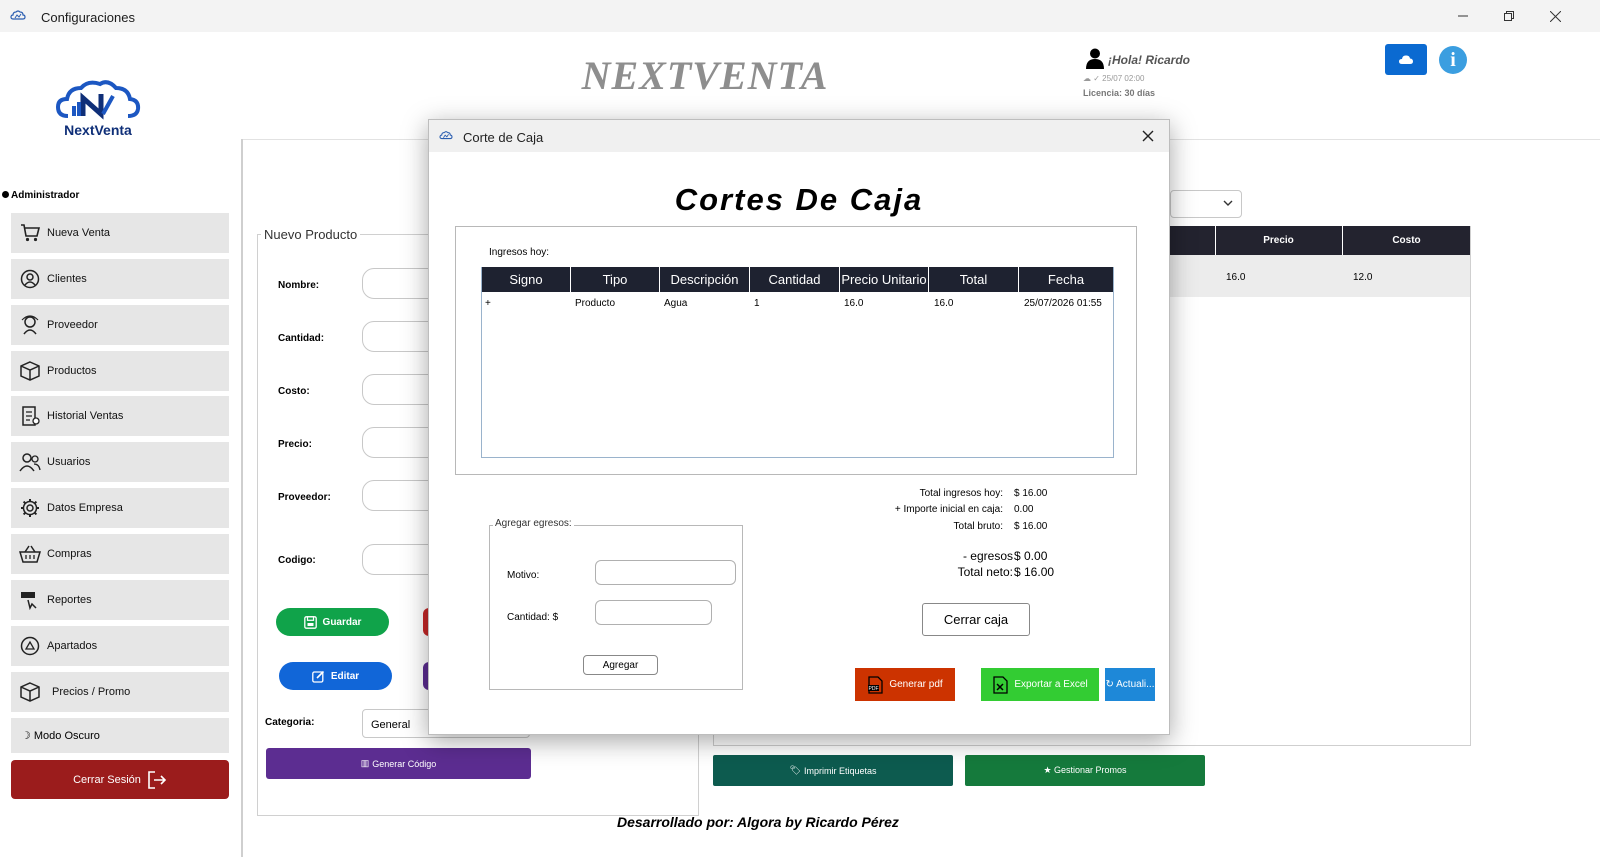 The image size is (1600, 857). Describe the element at coordinates (332, 622) in the screenshot. I see `save-button: Guardar` at that location.